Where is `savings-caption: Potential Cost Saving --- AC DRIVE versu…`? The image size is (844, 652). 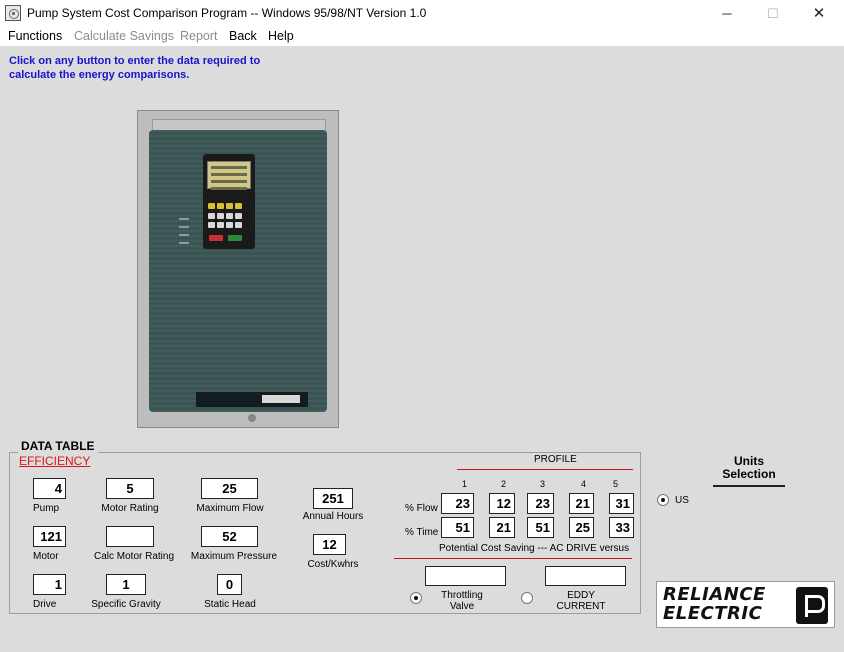
savings-caption: Potential Cost Saving --- AC DRIVE versu… is located at coordinates (534, 548).